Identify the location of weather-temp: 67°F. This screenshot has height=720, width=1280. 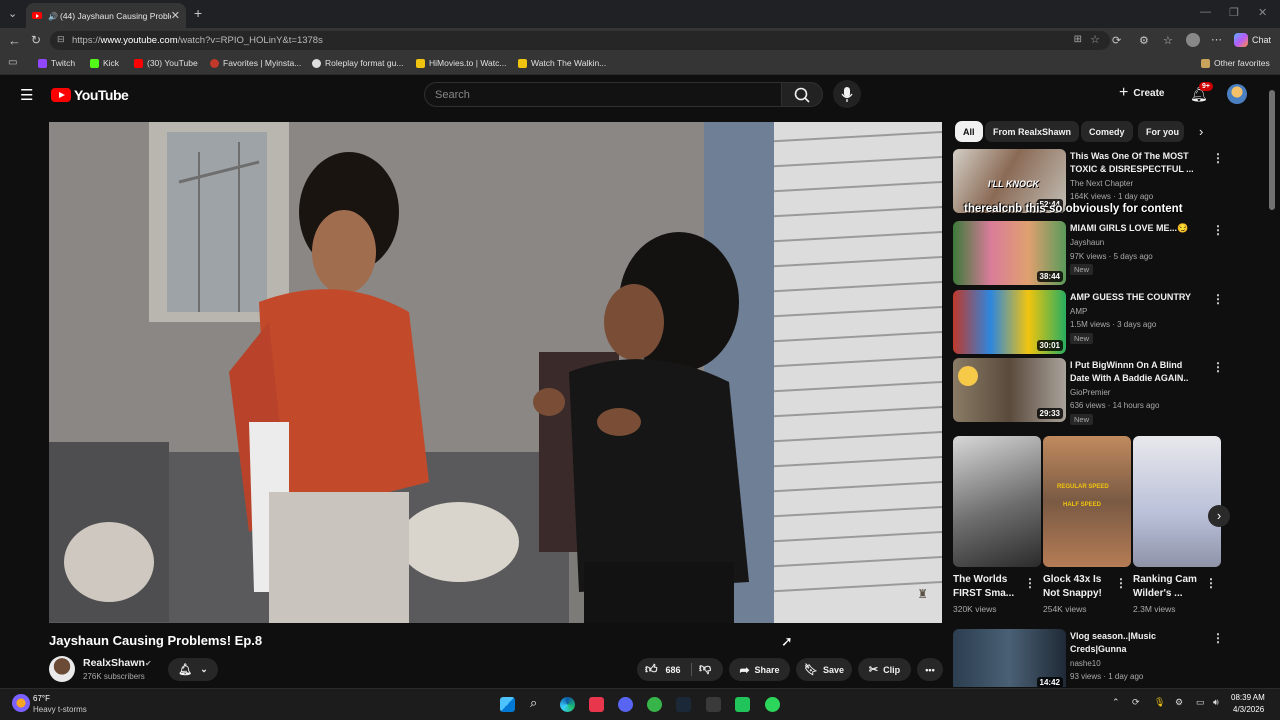
(41, 698).